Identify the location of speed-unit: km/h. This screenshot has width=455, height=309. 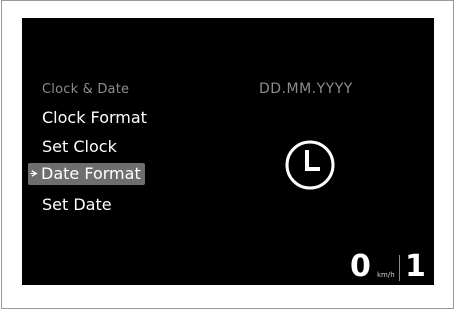
(386, 275).